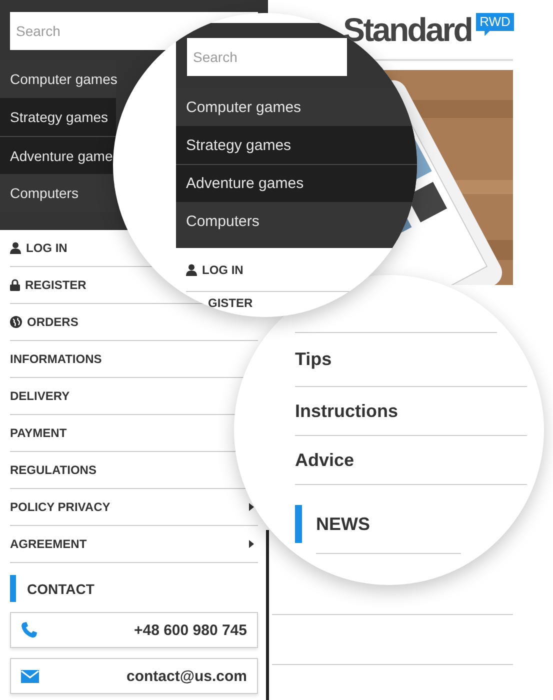 Image resolution: width=553 pixels, height=700 pixels. I want to click on menu-link: ORDERS, so click(44, 322).